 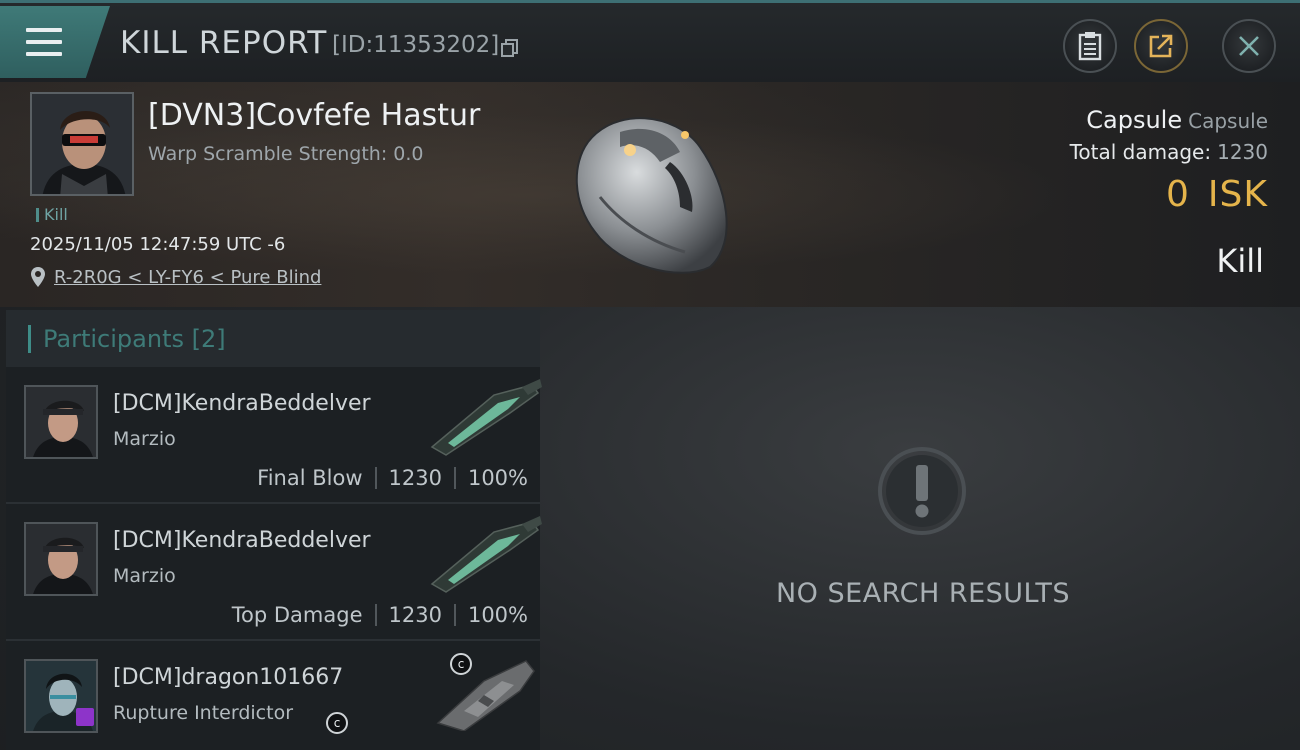 What do you see at coordinates (38, 277) in the screenshot?
I see `location-pin-icon` at bounding box center [38, 277].